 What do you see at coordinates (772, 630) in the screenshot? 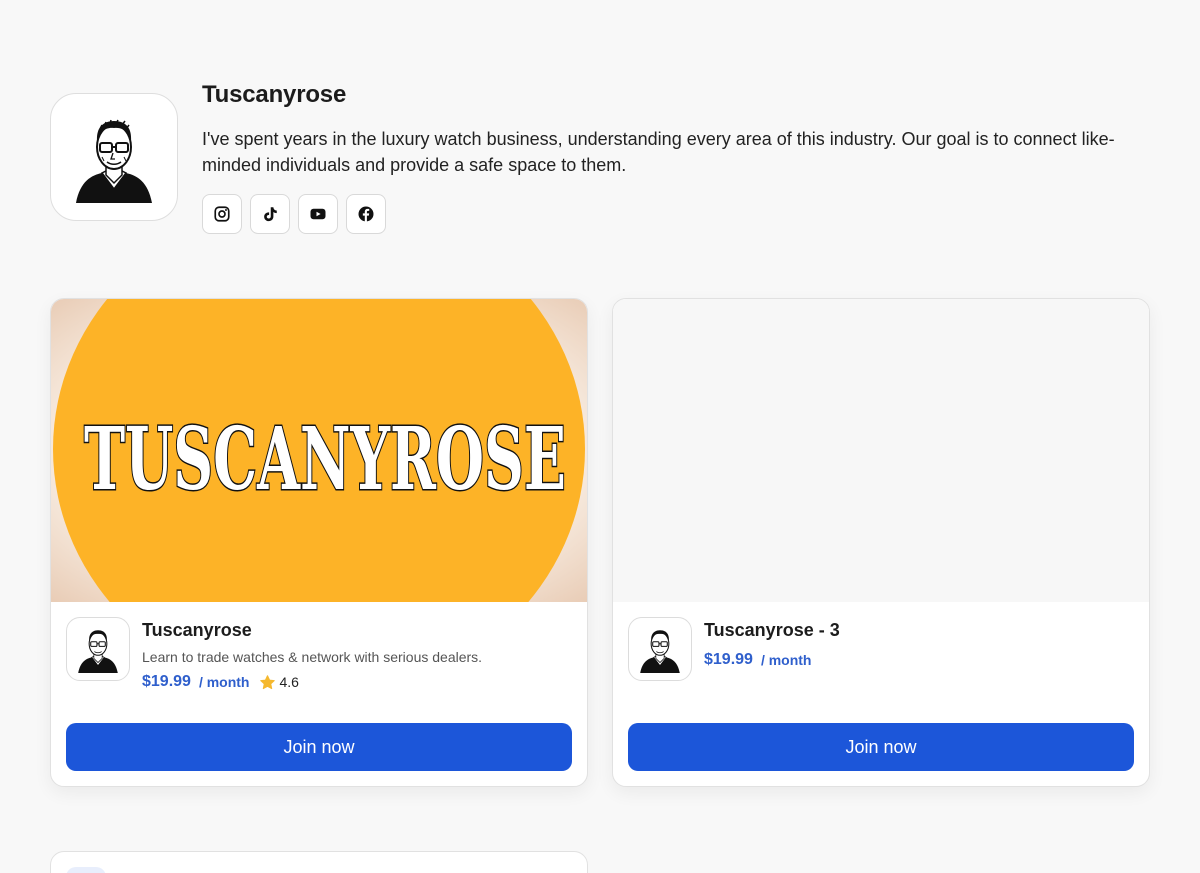
I see `community-title: Tuscanyrose - 3` at bounding box center [772, 630].